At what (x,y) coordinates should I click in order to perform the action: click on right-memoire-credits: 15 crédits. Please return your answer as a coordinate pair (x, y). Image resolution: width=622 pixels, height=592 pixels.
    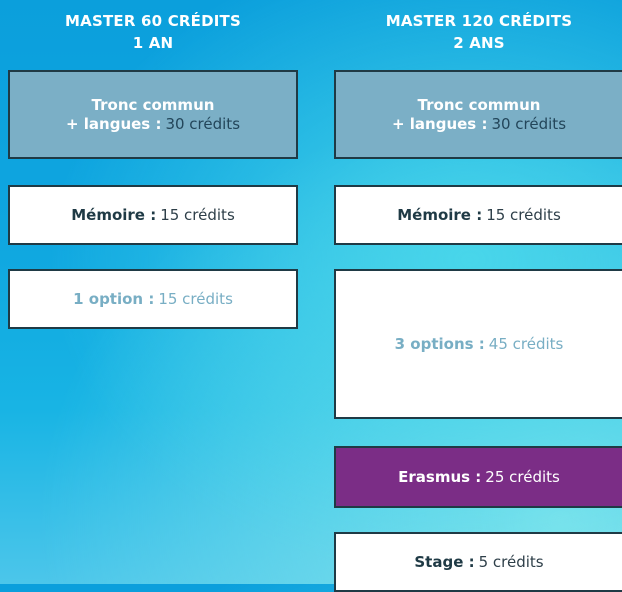
    Looking at the image, I should click on (523, 214).